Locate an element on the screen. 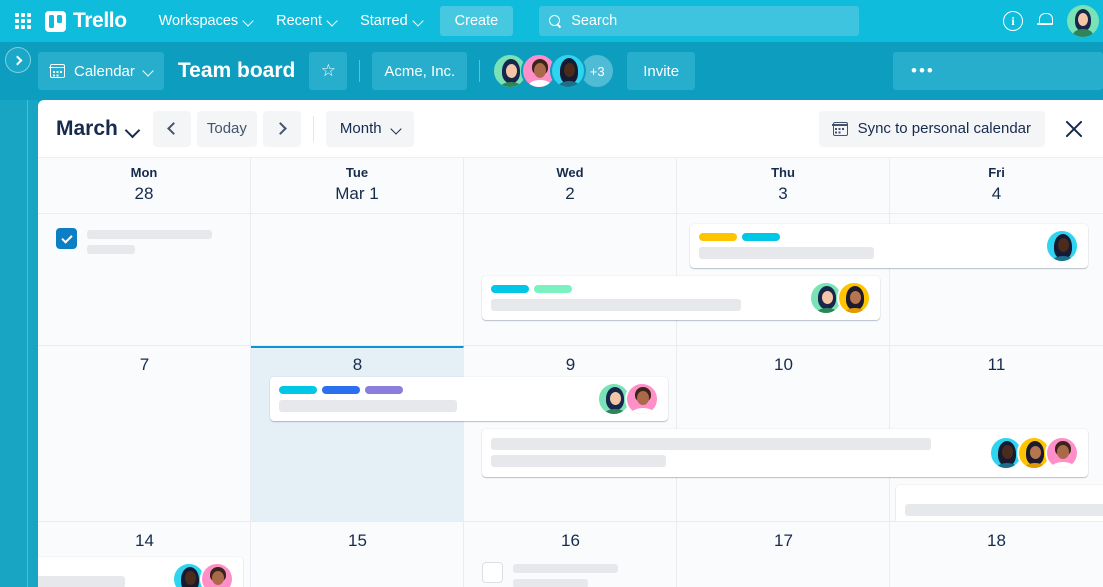 The width and height of the screenshot is (1103, 587). sync-button-label: Sync to personal calendar is located at coordinates (944, 128).